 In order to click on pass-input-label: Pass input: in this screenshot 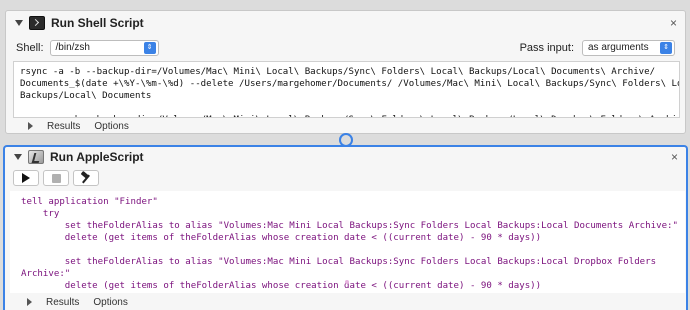, I will do `click(546, 48)`.